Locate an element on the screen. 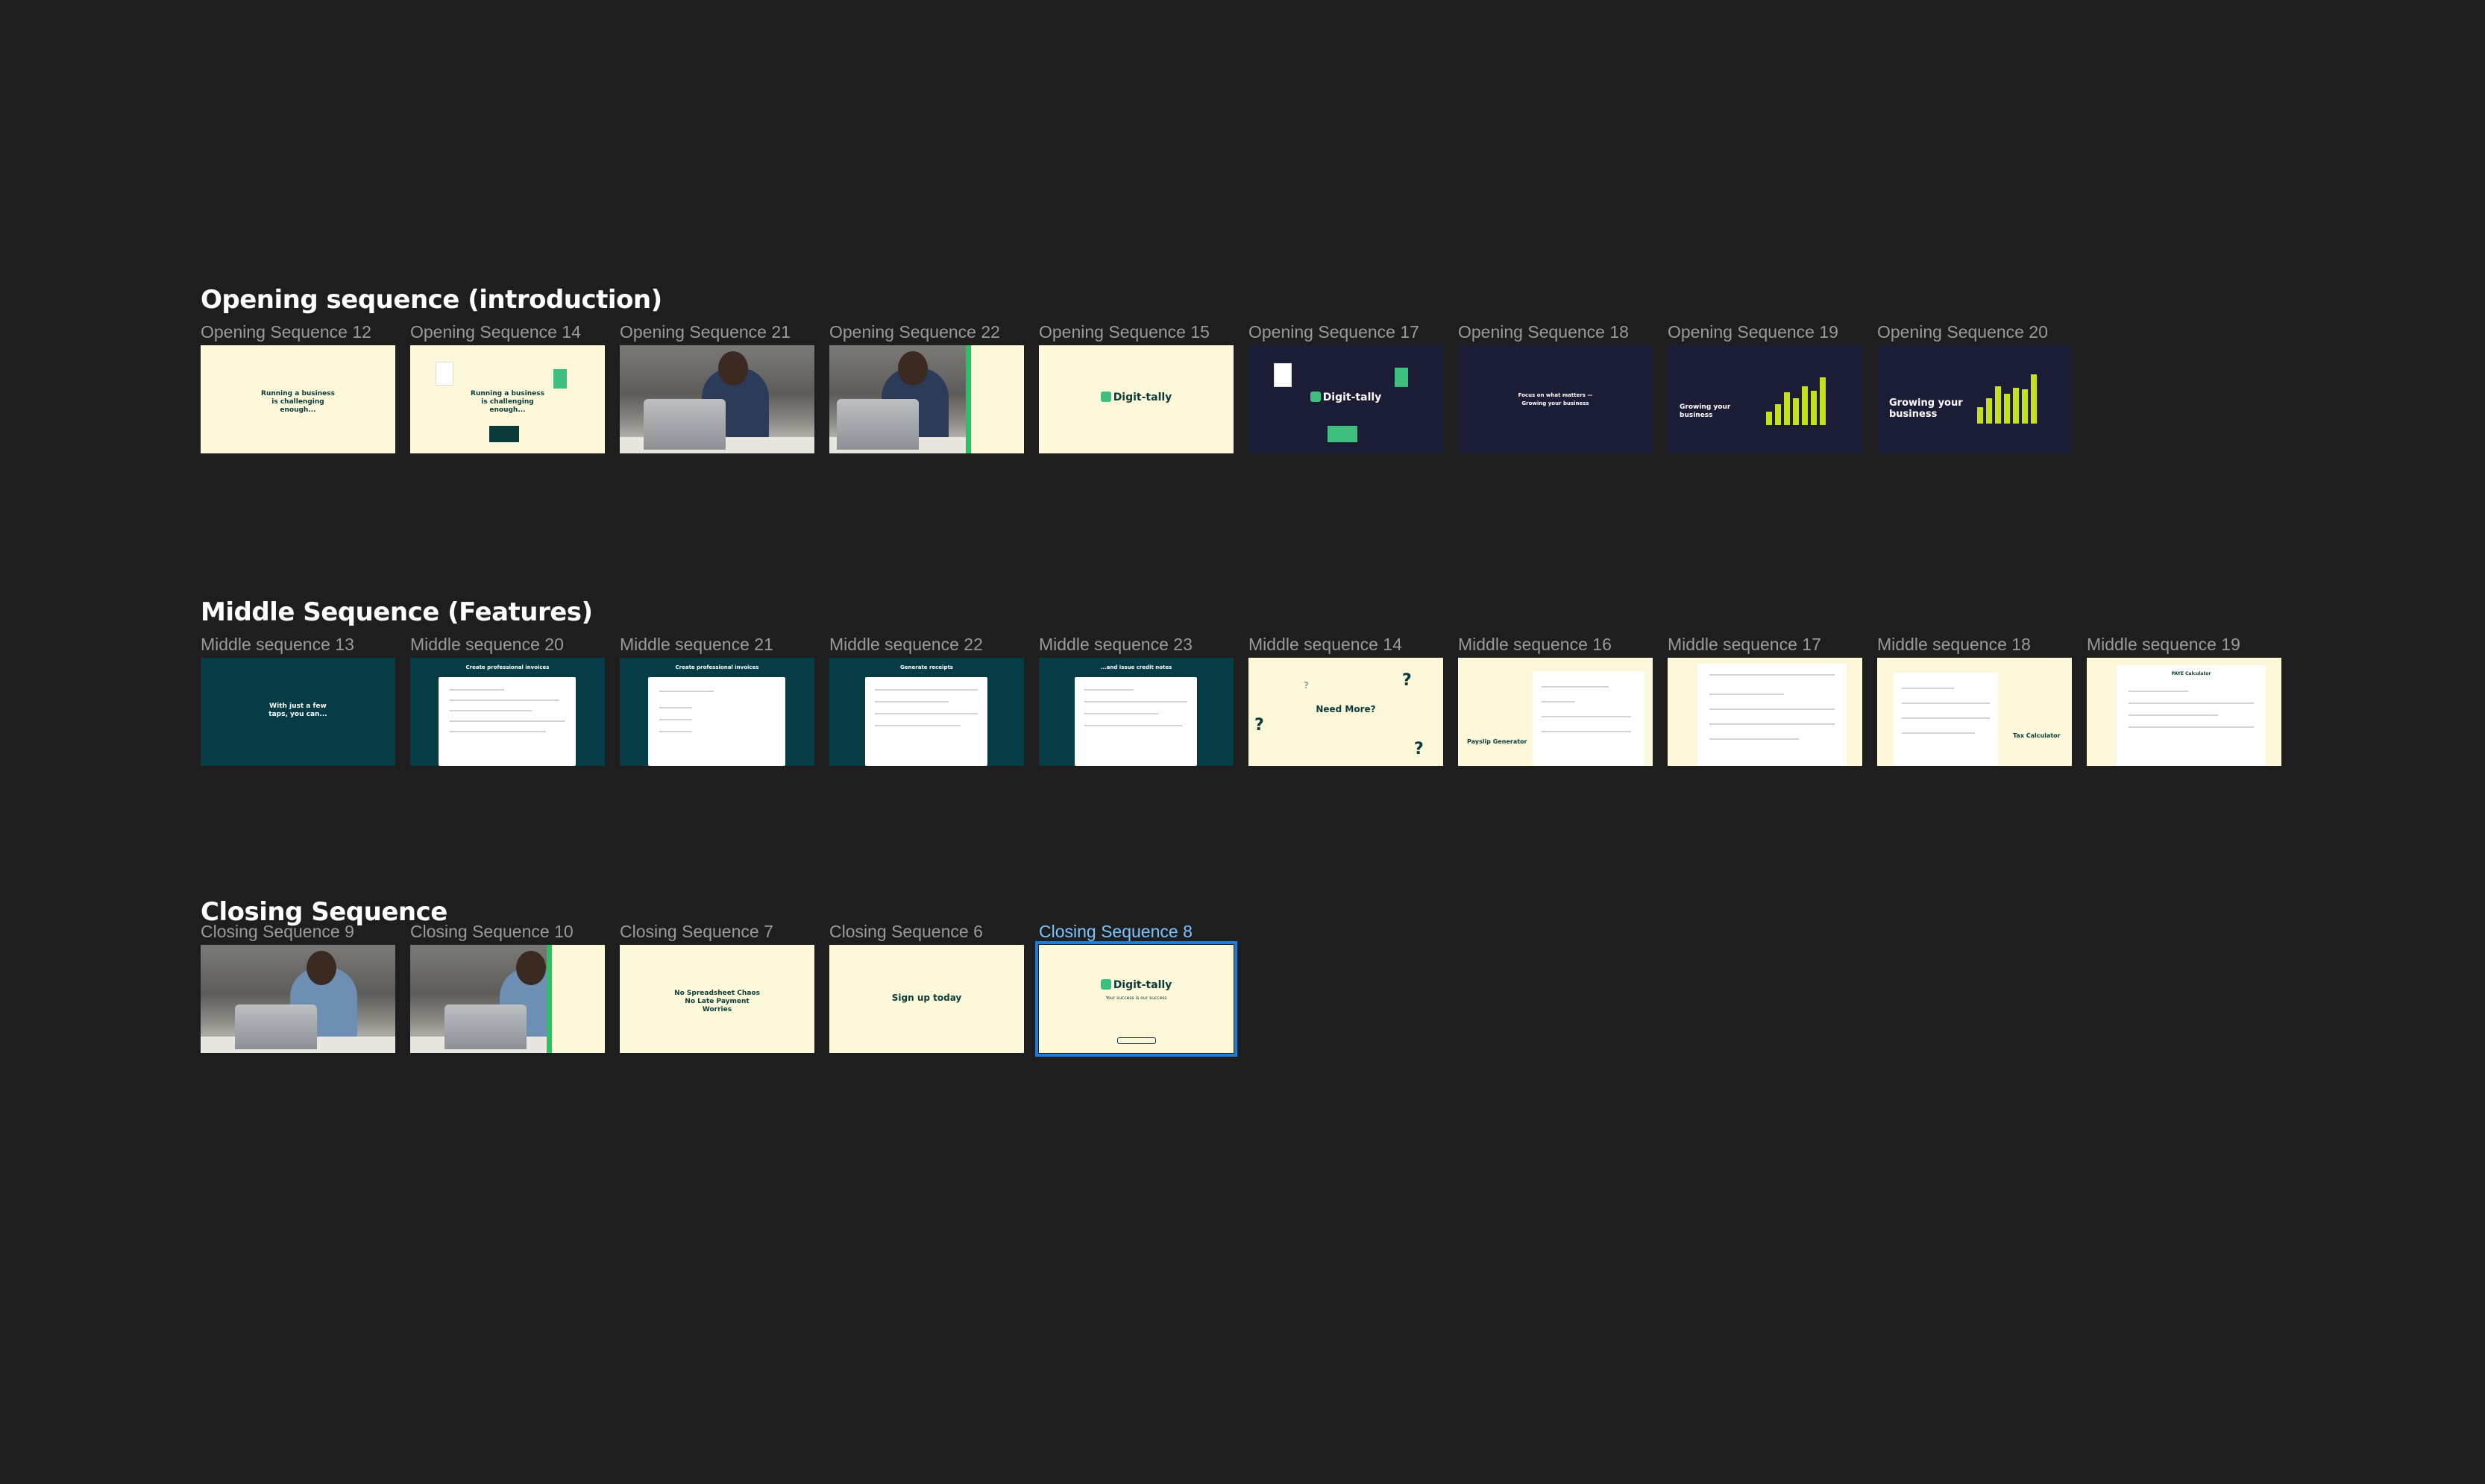 This screenshot has height=1484, width=2485. frame-label: Opening Sequence 22 is located at coordinates (914, 332).